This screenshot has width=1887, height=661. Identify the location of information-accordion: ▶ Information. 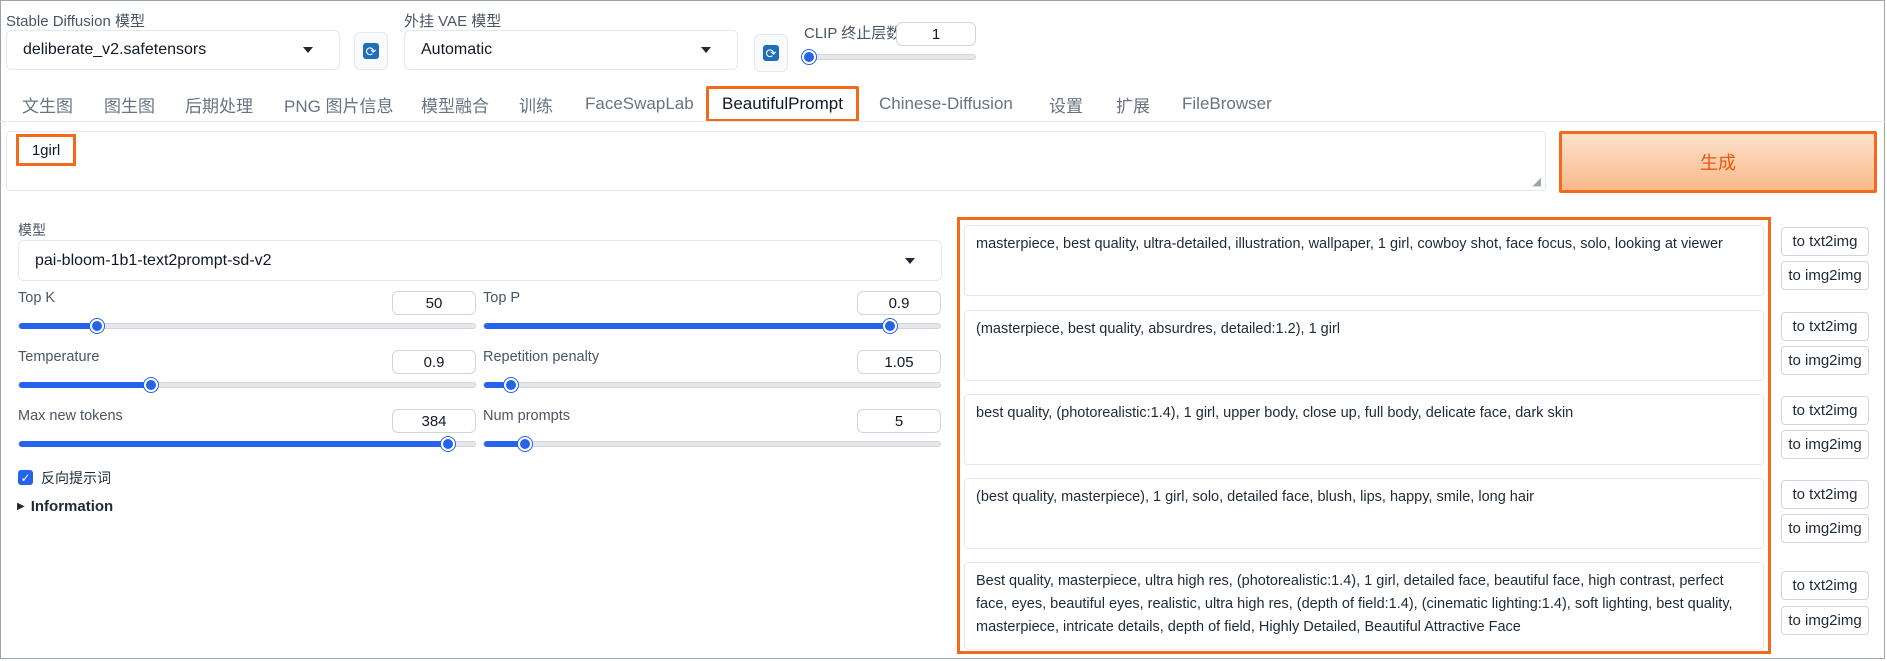
(65, 506).